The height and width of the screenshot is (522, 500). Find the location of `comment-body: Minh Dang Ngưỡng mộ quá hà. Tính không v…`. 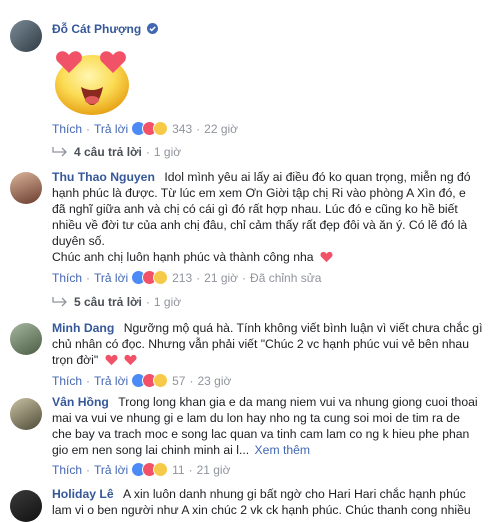

comment-body: Minh Dang Ngưỡng mộ quá hà. Tính không v… is located at coordinates (272, 344).